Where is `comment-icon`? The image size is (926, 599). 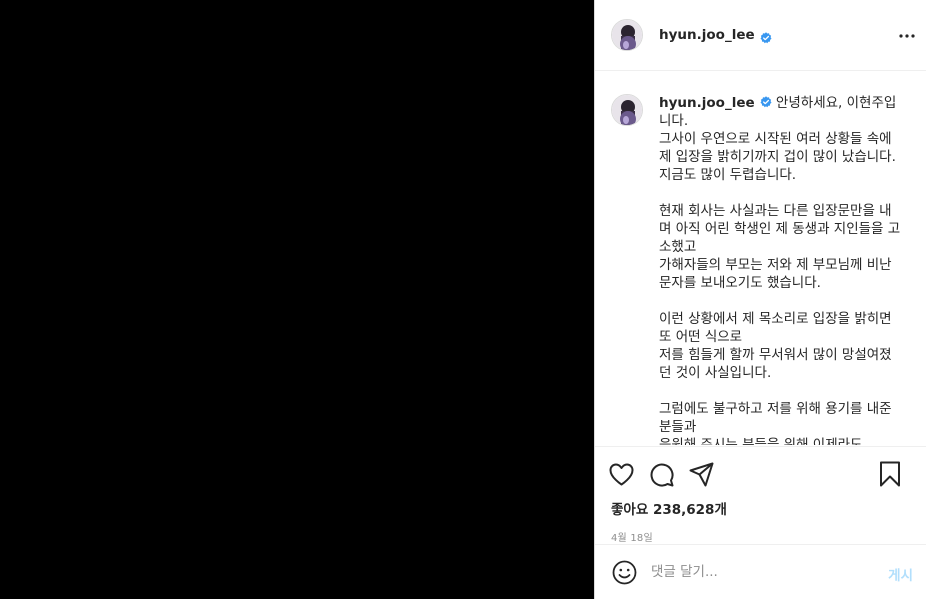 comment-icon is located at coordinates (661, 474).